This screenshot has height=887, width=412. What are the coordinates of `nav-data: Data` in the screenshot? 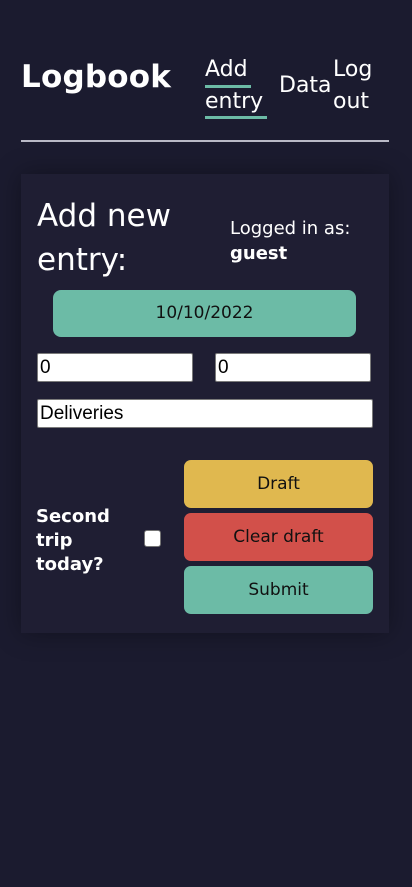 It's located at (305, 86).